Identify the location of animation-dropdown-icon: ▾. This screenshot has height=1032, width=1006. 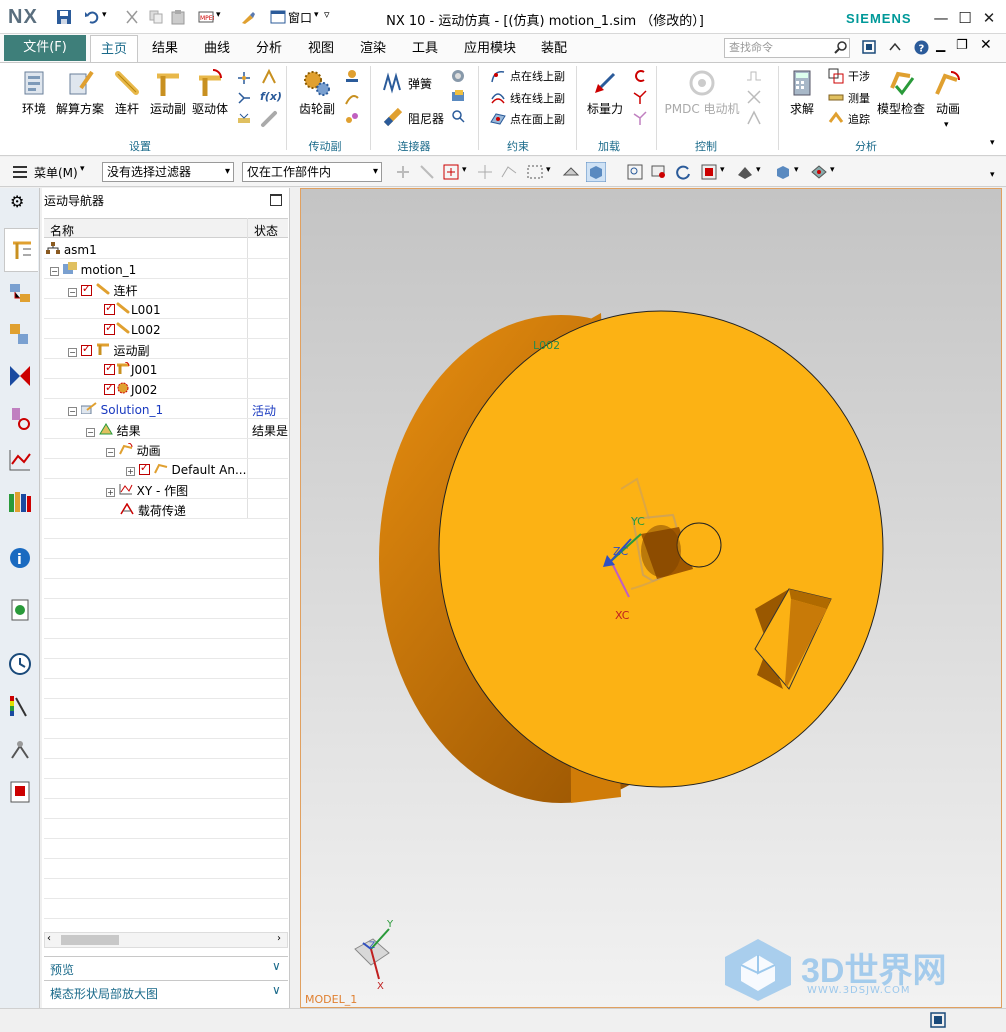
(946, 125).